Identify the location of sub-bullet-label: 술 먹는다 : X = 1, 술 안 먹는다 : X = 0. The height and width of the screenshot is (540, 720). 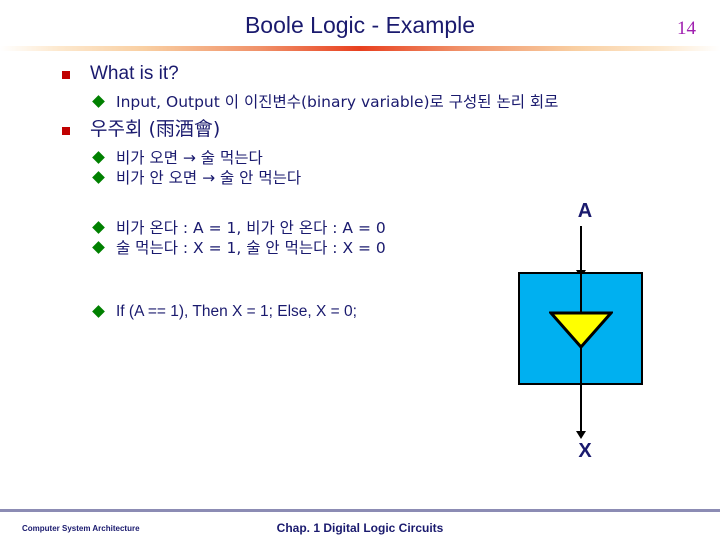
(251, 248).